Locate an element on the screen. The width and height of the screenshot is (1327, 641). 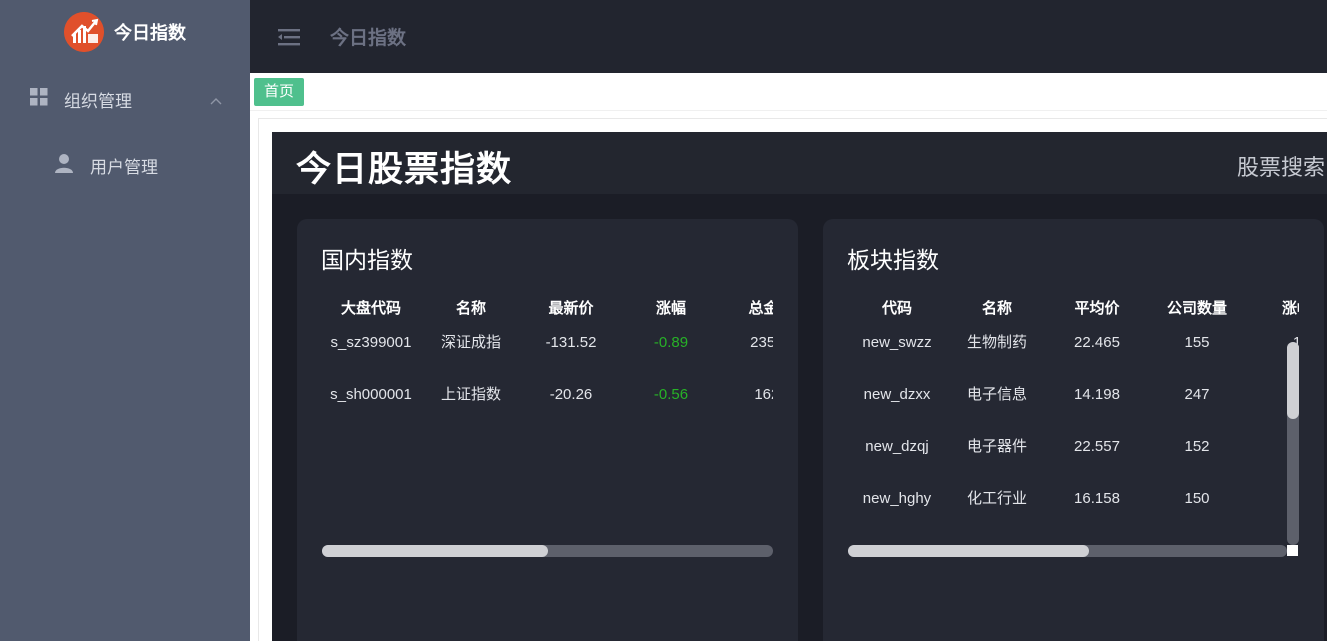
tab-home: 首页 is located at coordinates (279, 92).